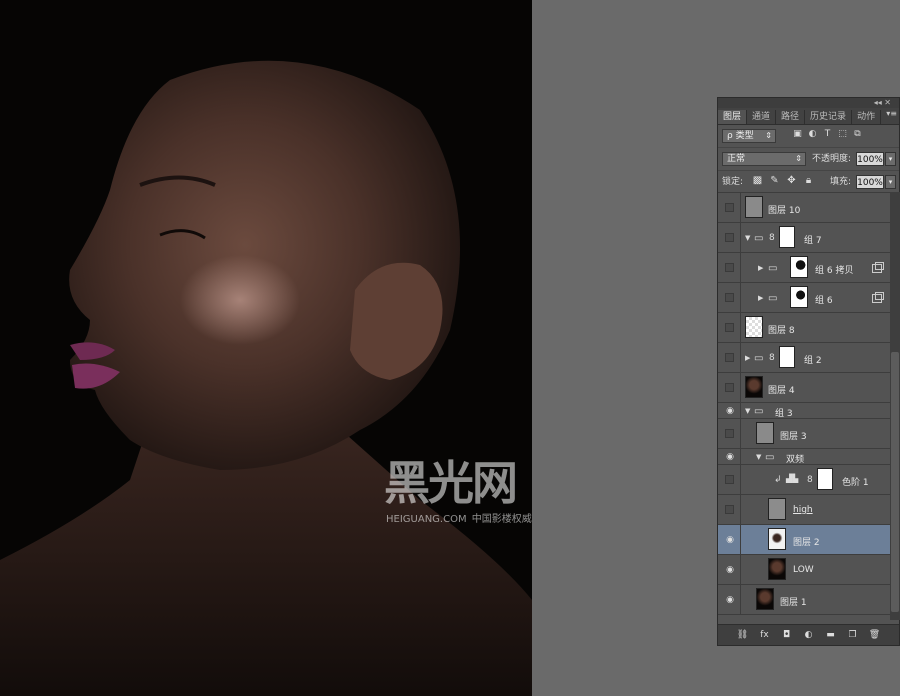 This screenshot has height=696, width=900. Describe the element at coordinates (824, 299) in the screenshot. I see `layer-name: 组 6` at that location.